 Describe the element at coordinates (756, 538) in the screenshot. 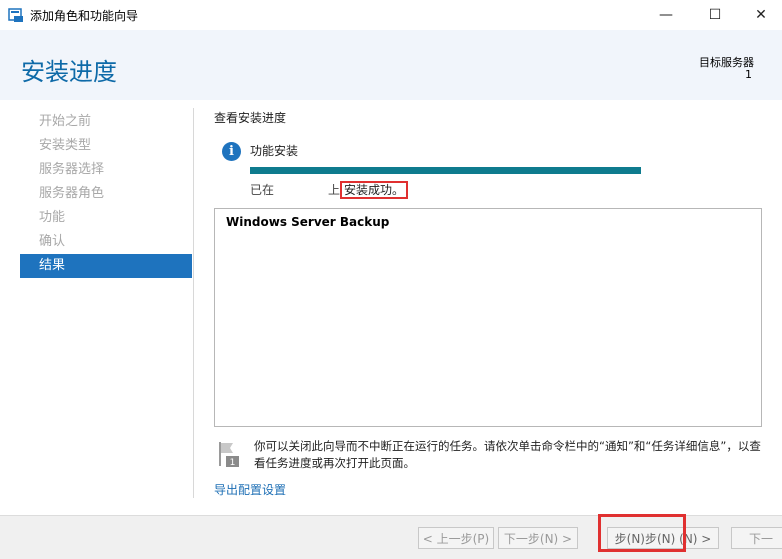

I see `cancel-button: 下一` at that location.